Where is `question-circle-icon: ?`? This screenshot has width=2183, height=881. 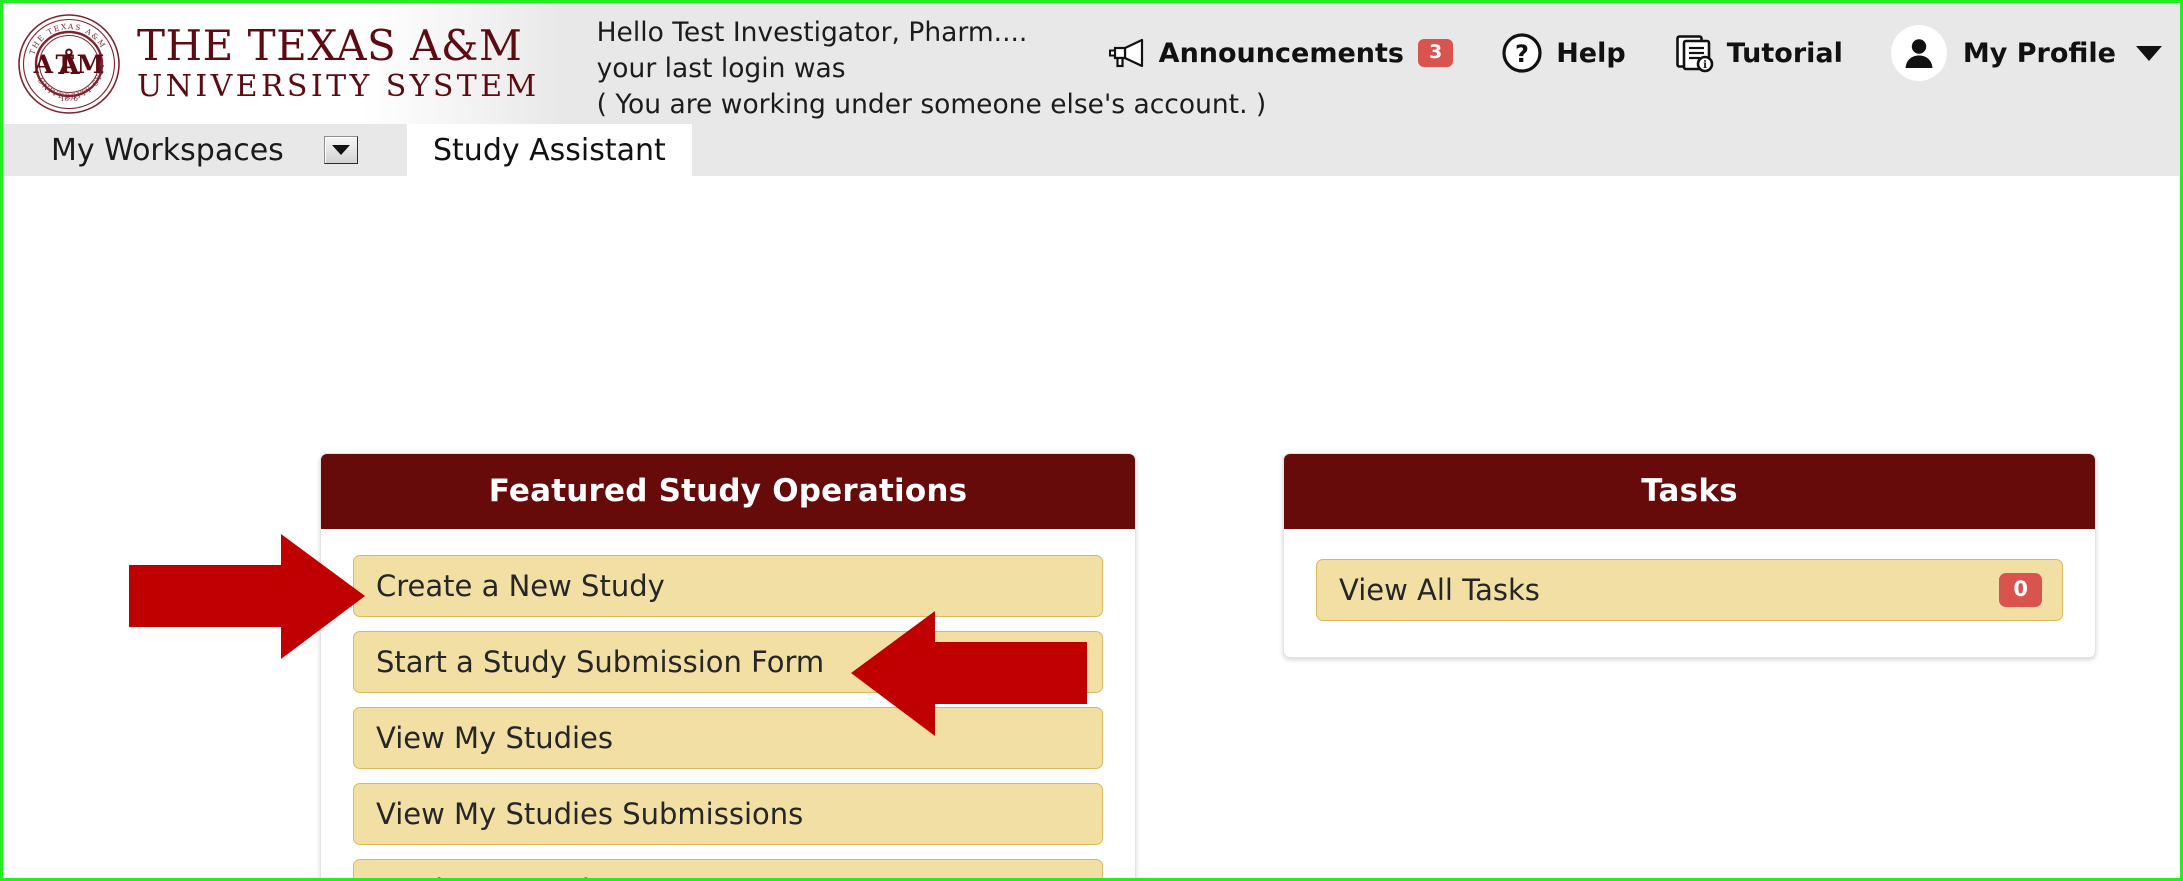 question-circle-icon: ? is located at coordinates (1522, 53).